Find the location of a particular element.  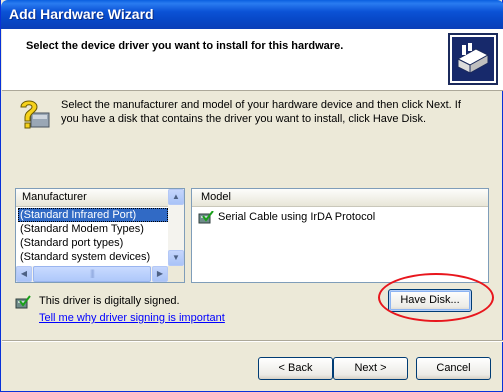

signed-driver-icon is located at coordinates (23, 302).